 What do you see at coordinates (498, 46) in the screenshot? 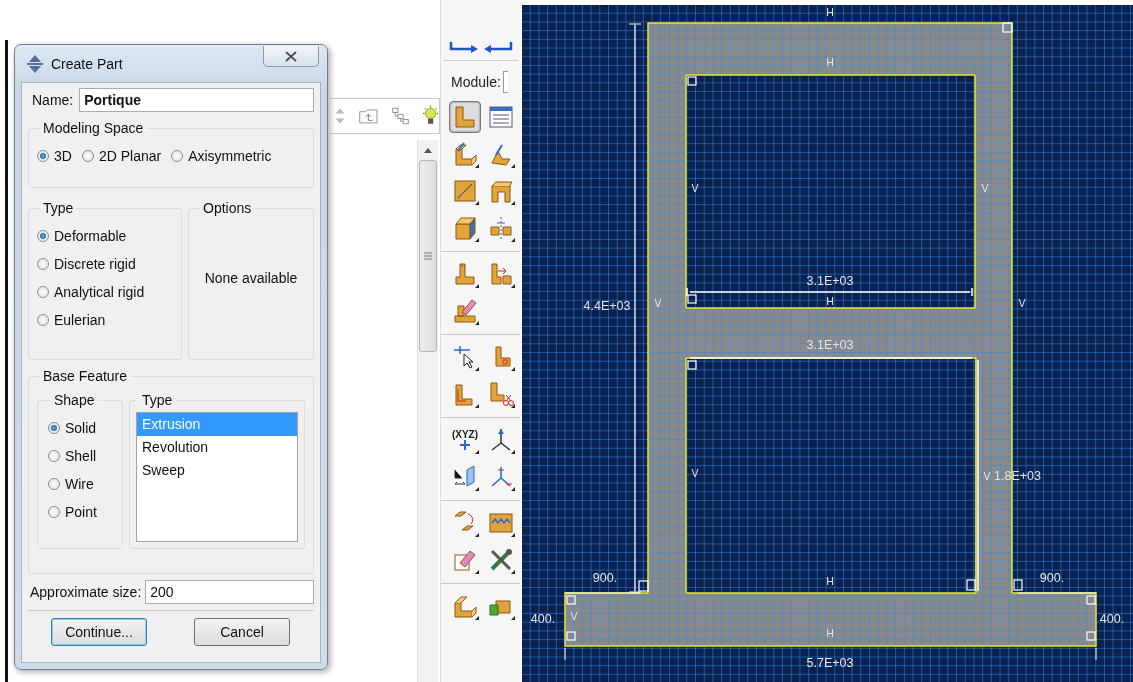
I see `left-arrow-icon` at bounding box center [498, 46].